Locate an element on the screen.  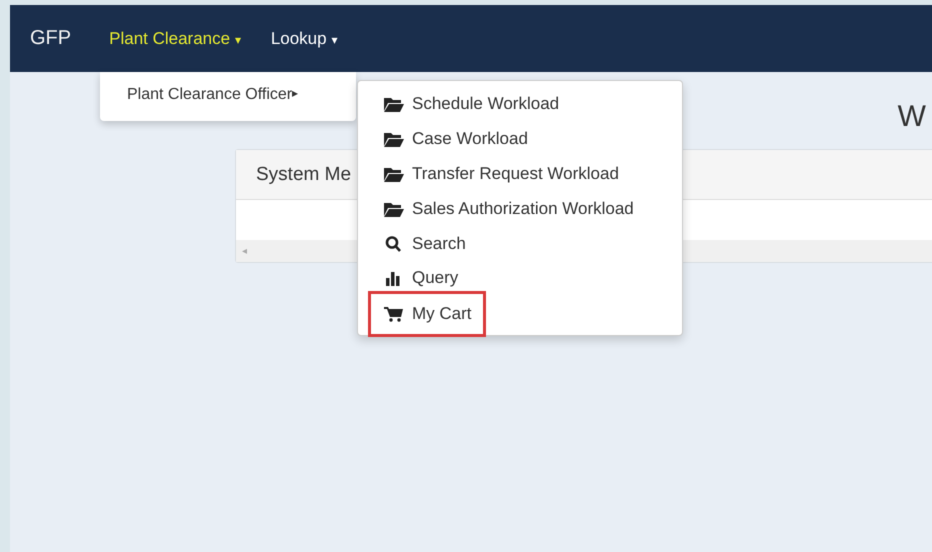
menu-item: Schedule Workload is located at coordinates (459, 104).